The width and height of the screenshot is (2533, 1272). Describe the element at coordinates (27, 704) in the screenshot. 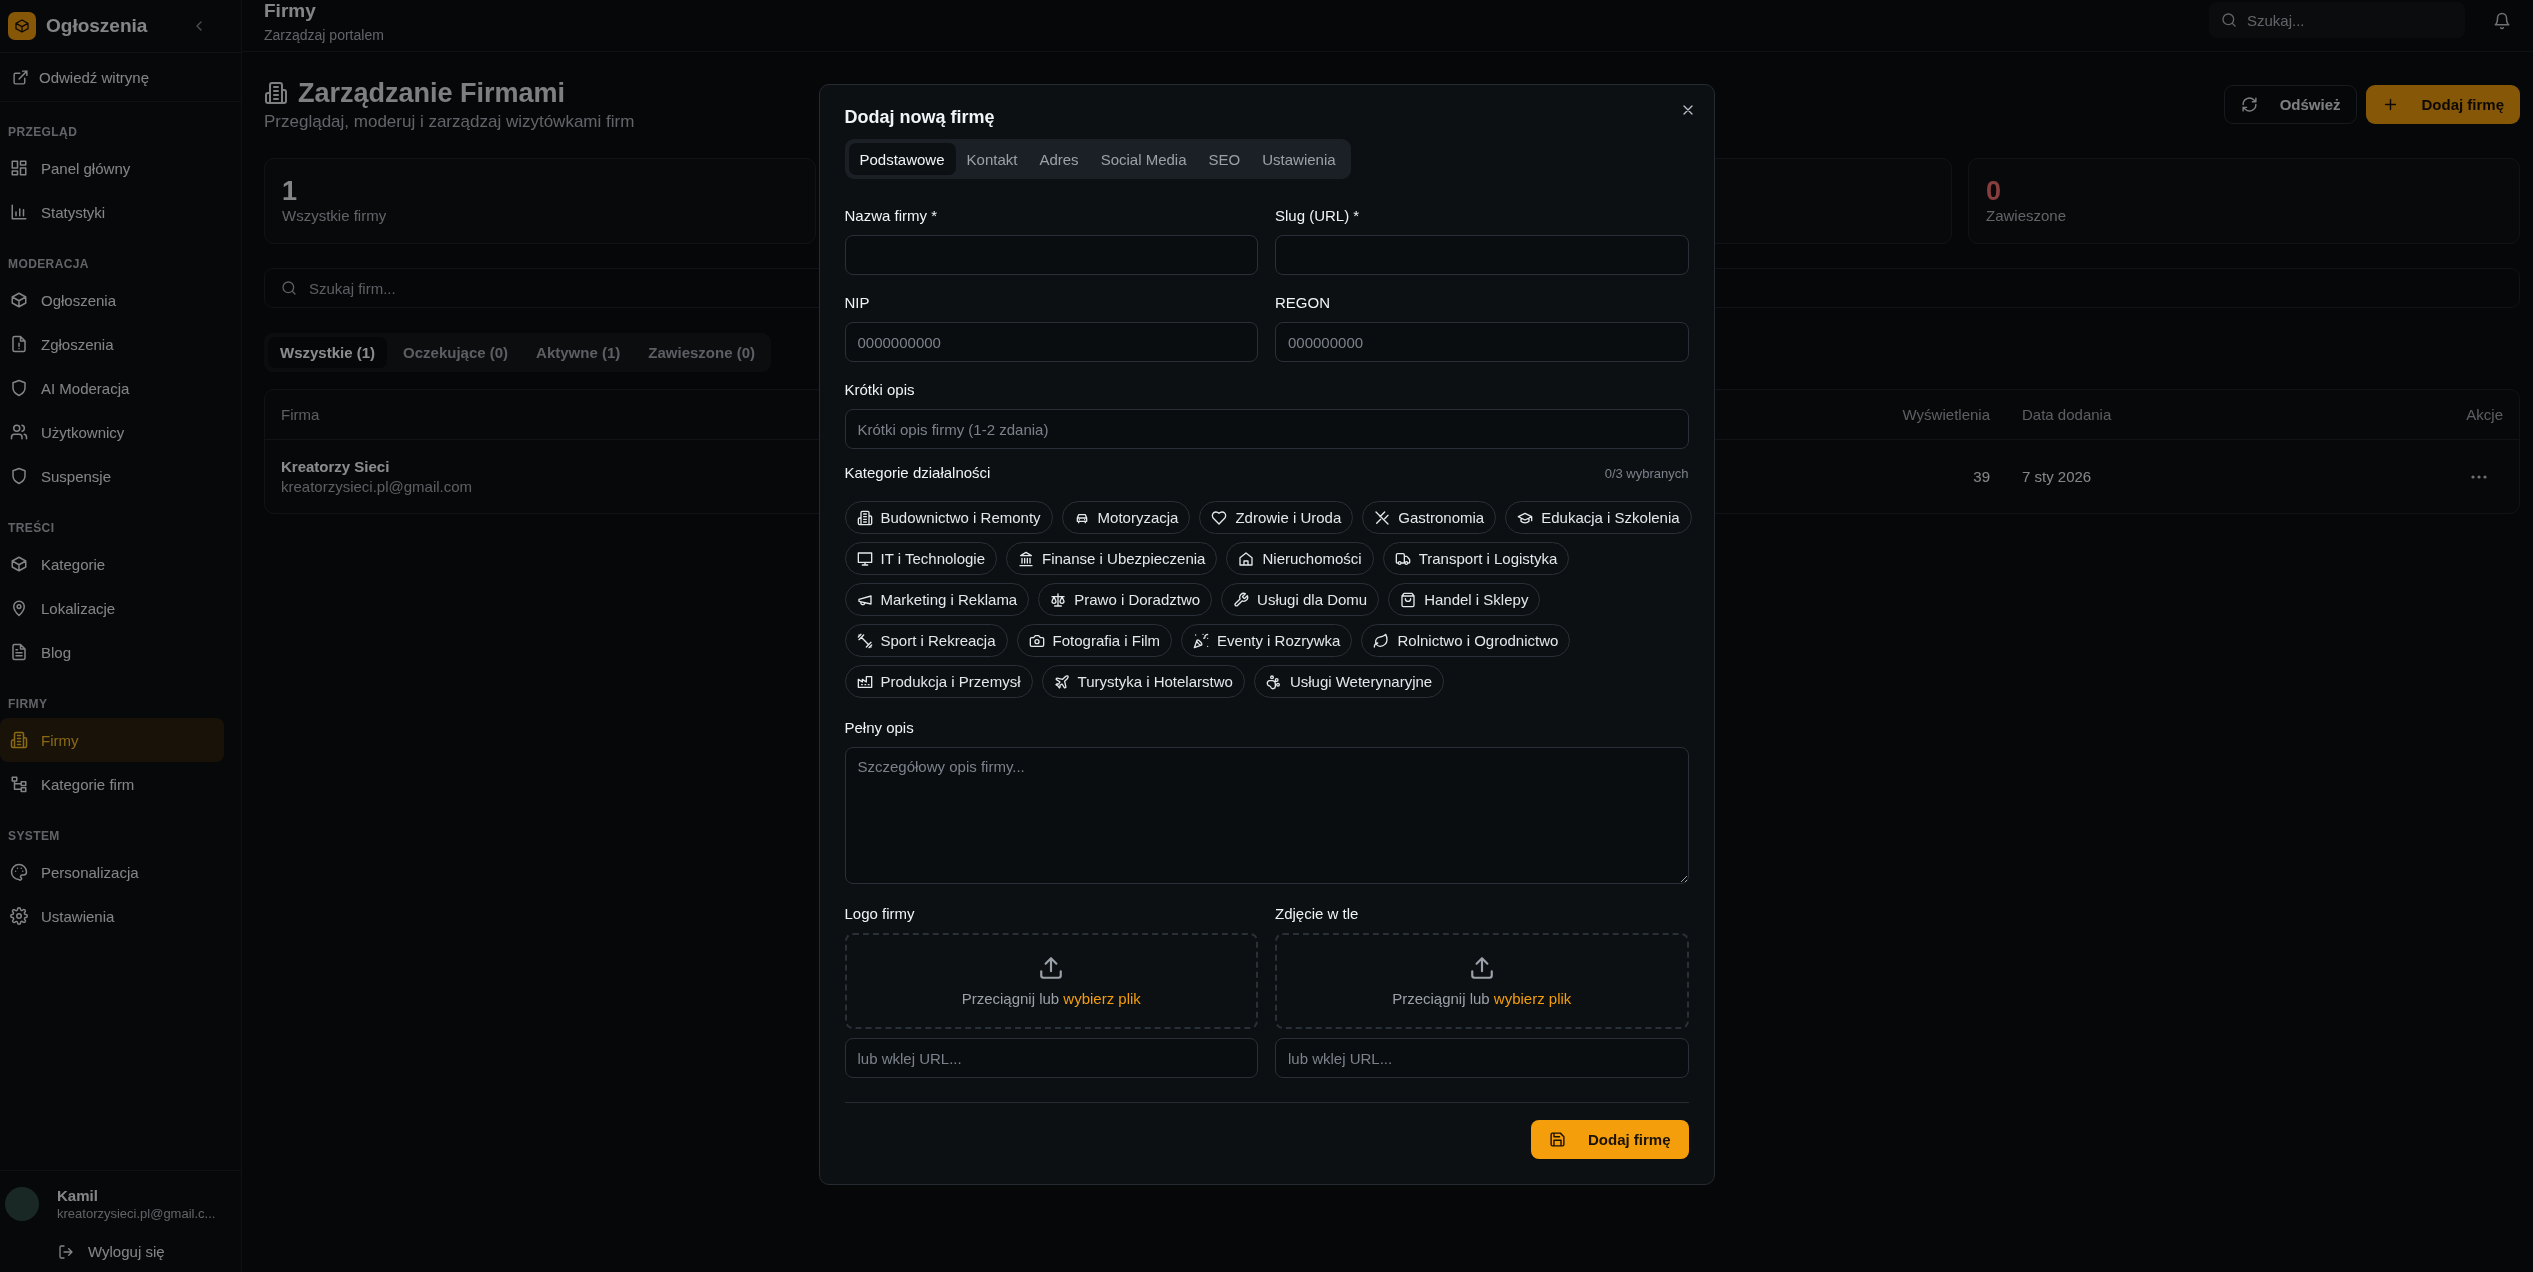

I see `section-label: FIRMY` at that location.